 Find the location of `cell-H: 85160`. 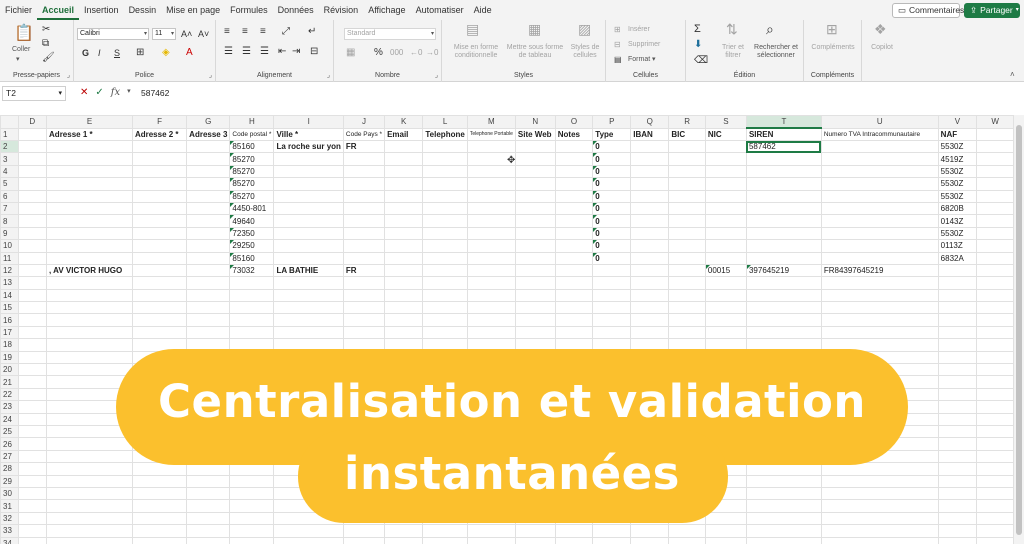

cell-H: 85160 is located at coordinates (252, 258).